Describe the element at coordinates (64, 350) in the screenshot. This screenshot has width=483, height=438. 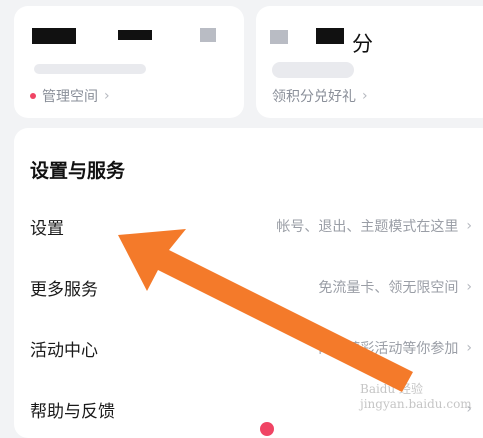
I see `row-label: 活动中心` at that location.